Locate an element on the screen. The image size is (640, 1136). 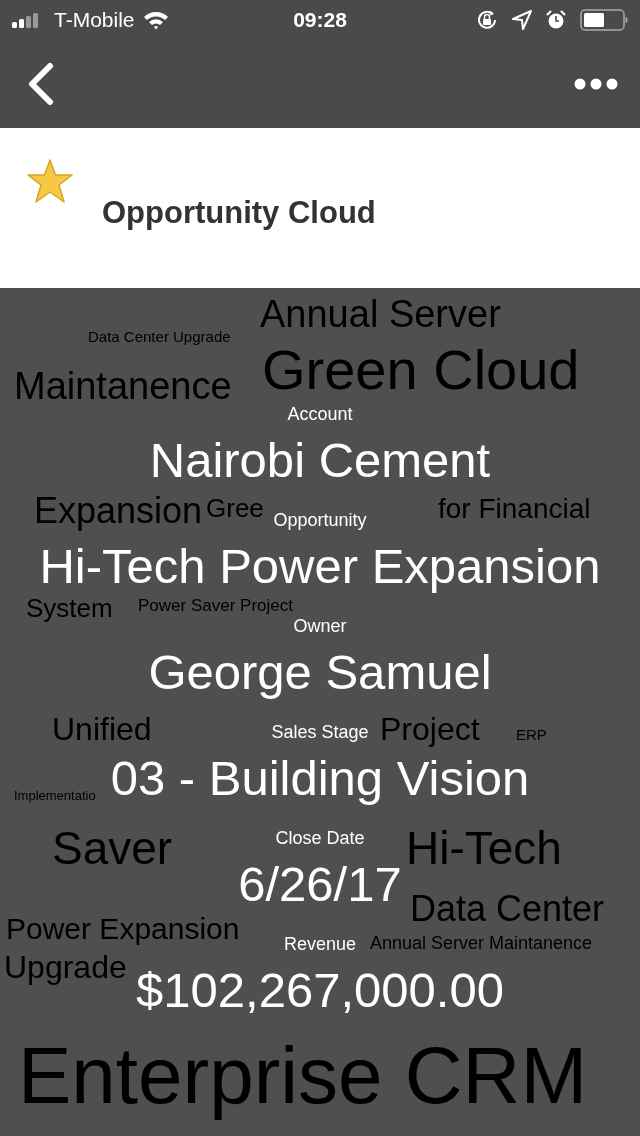
cloud-word: Annual Server is located at coordinates (380, 315).